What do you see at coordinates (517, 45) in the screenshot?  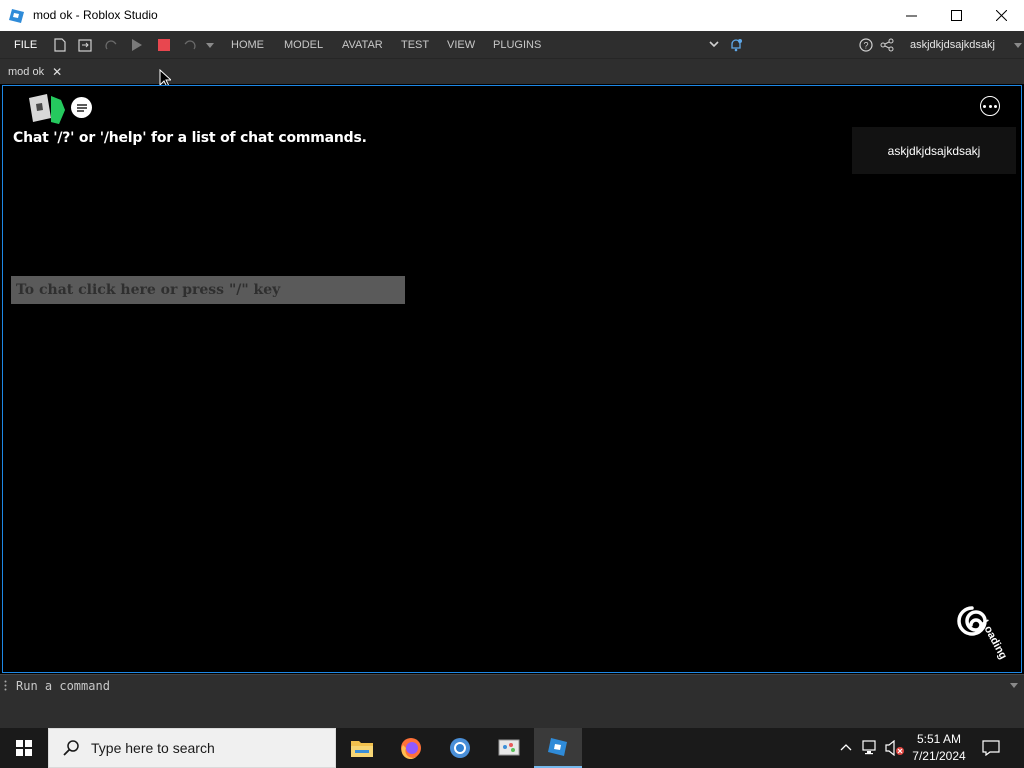 I see `tab-plugins: PLUGINS` at bounding box center [517, 45].